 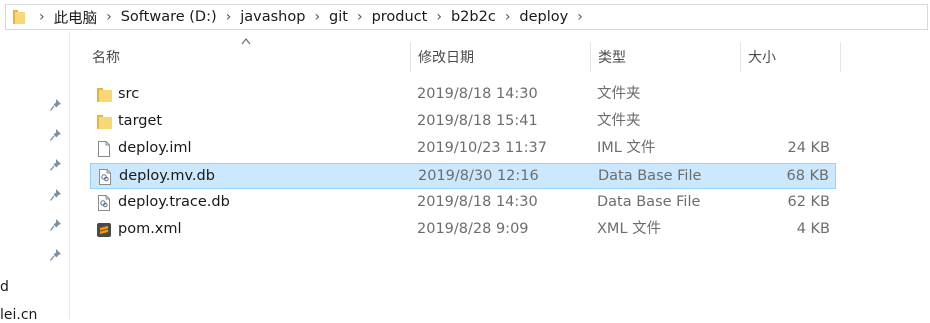 I want to click on file-name: src, so click(x=129, y=94).